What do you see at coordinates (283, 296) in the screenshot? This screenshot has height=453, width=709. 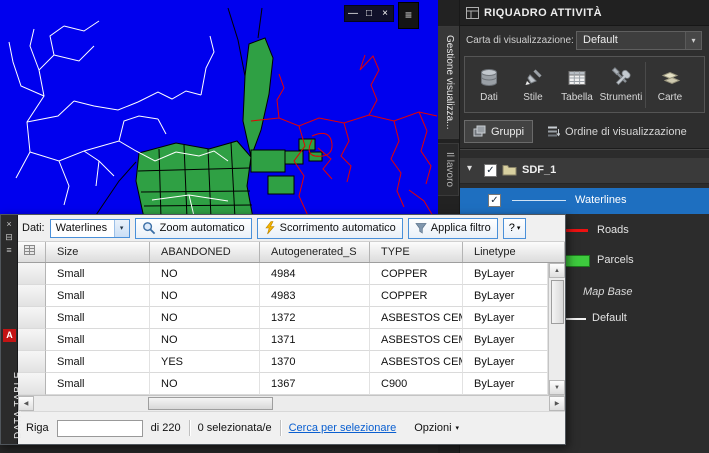 I see `table-row: Small NO 4983 COPPER ByLayer` at bounding box center [283, 296].